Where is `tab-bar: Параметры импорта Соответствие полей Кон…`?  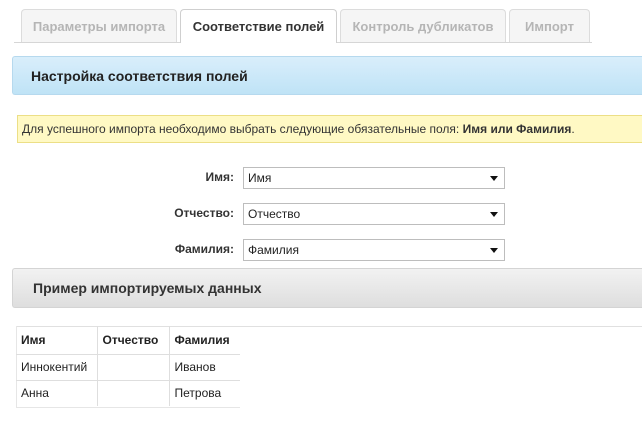
tab-bar: Параметры импорта Соответствие полей Кон… is located at coordinates (321, 22).